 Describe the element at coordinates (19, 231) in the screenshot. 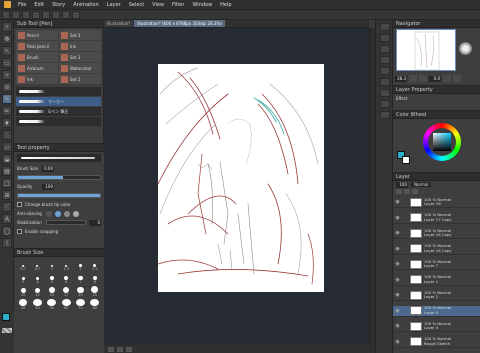

I see `snapping-checkbox` at that location.